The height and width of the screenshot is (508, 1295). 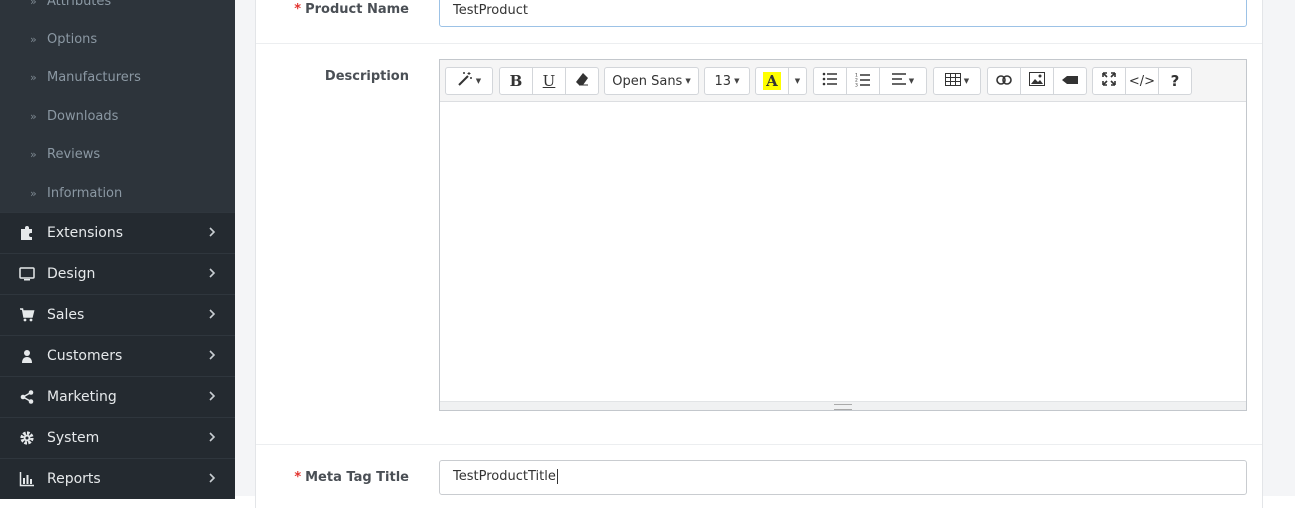 I want to click on user-icon, so click(x=27, y=356).